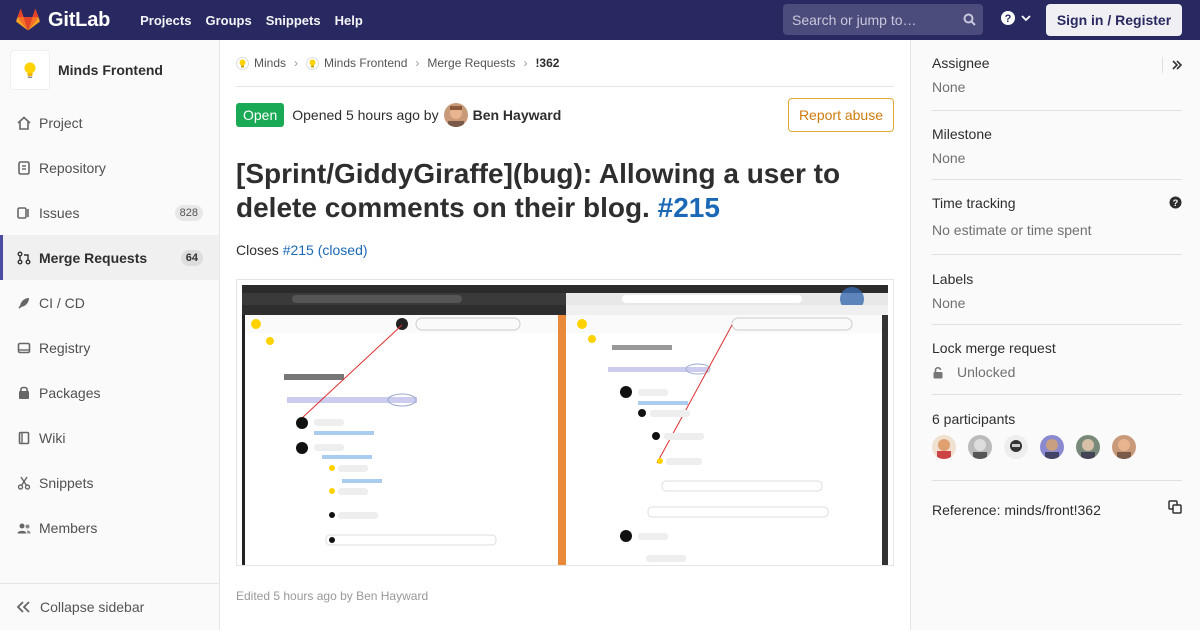 This screenshot has width=1200, height=630. Describe the element at coordinates (24, 168) in the screenshot. I see `doc-icon` at that location.